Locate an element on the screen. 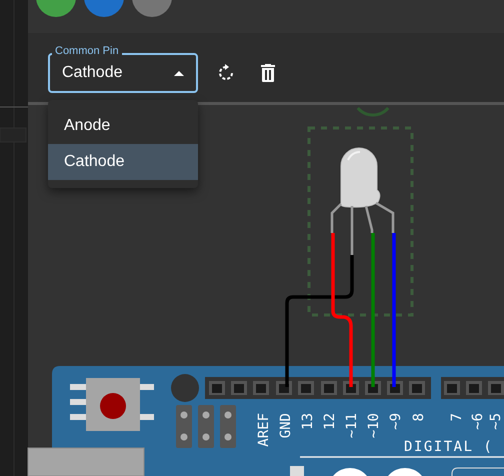 This screenshot has height=476, width=504. common-pin-select: Cathode is located at coordinates (123, 73).